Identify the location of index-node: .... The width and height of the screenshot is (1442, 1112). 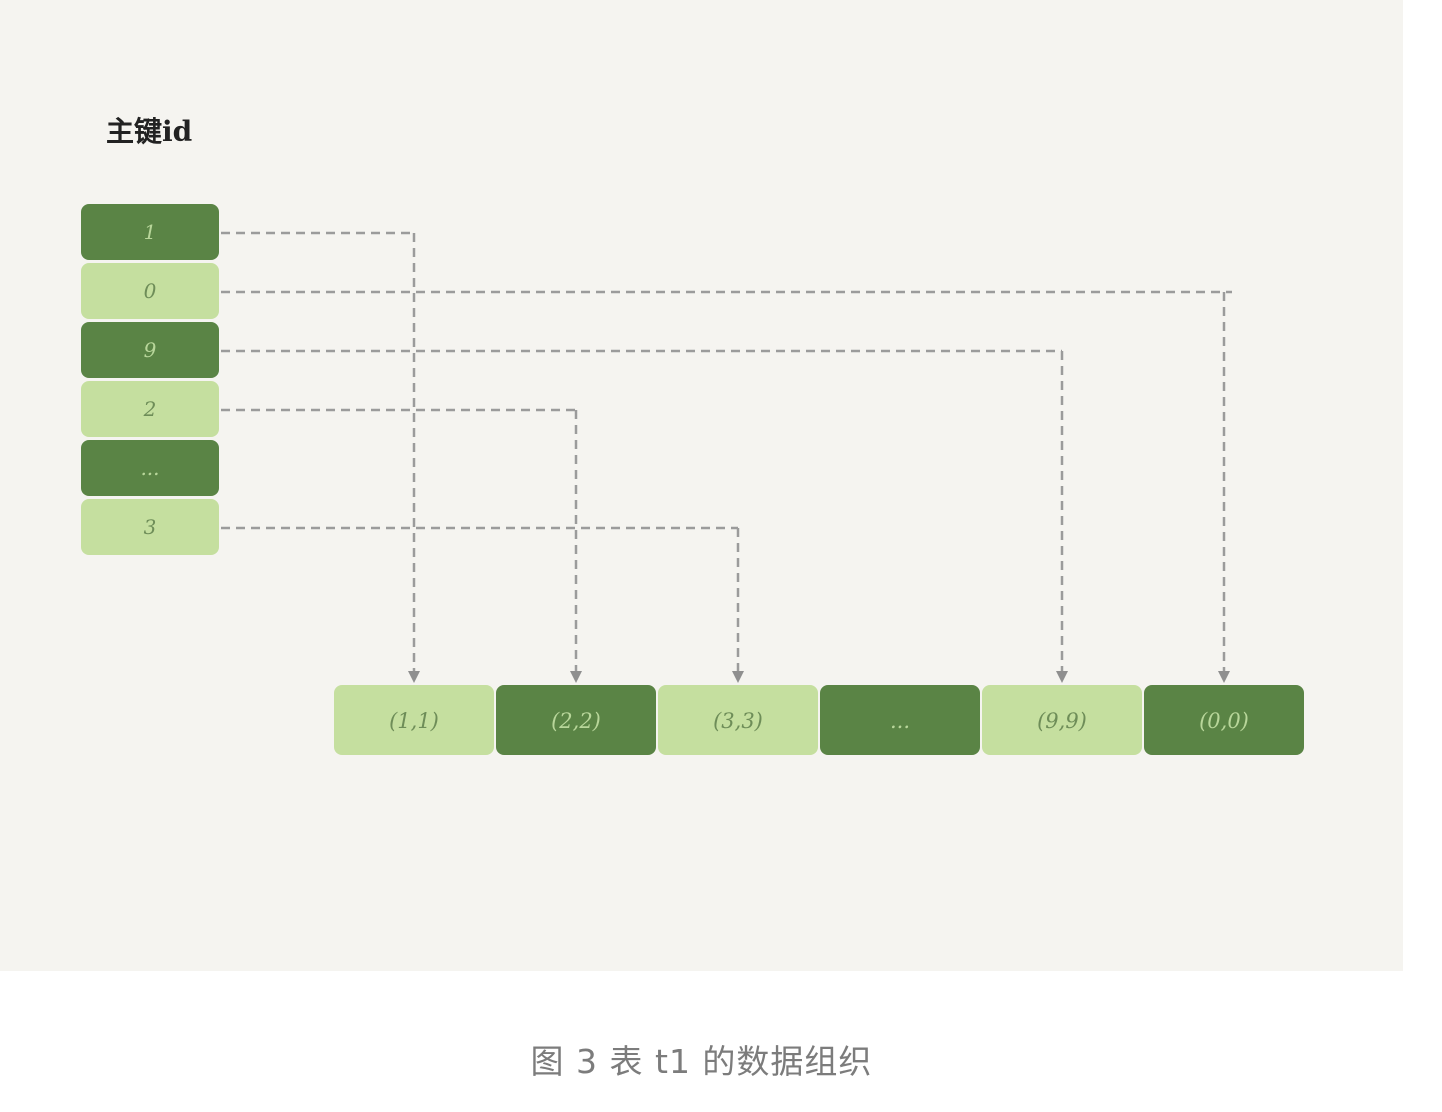
(150, 468).